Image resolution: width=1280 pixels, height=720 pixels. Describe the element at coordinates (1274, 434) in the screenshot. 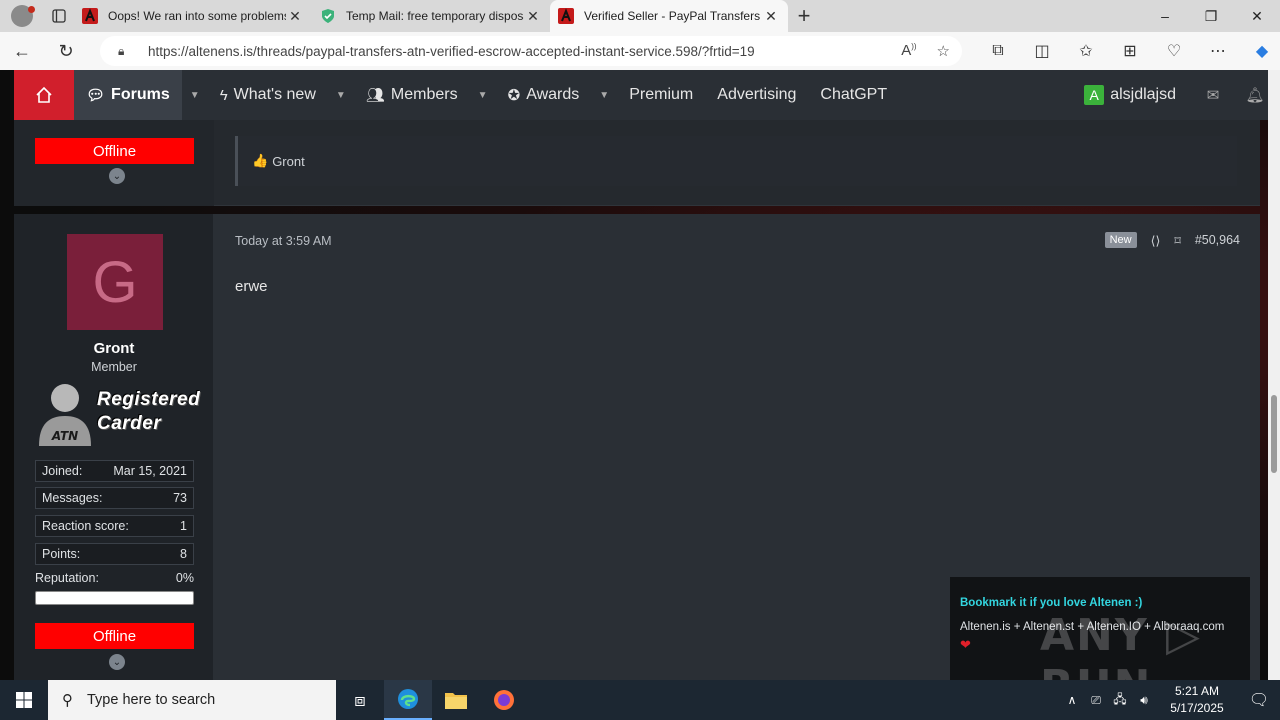

I see `scrollbar-thumb` at that location.